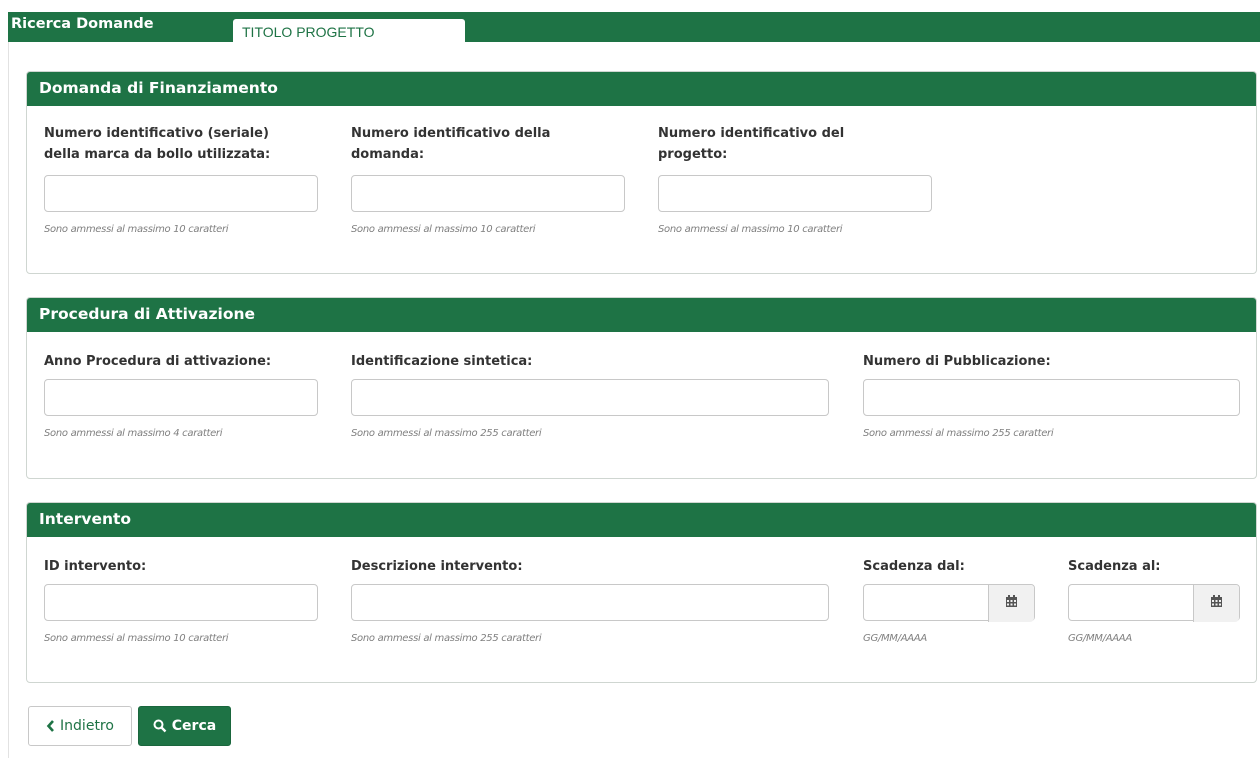 Image resolution: width=1260 pixels, height=758 pixels. Describe the element at coordinates (1114, 566) in the screenshot. I see `field-label: Scadenza al:` at that location.